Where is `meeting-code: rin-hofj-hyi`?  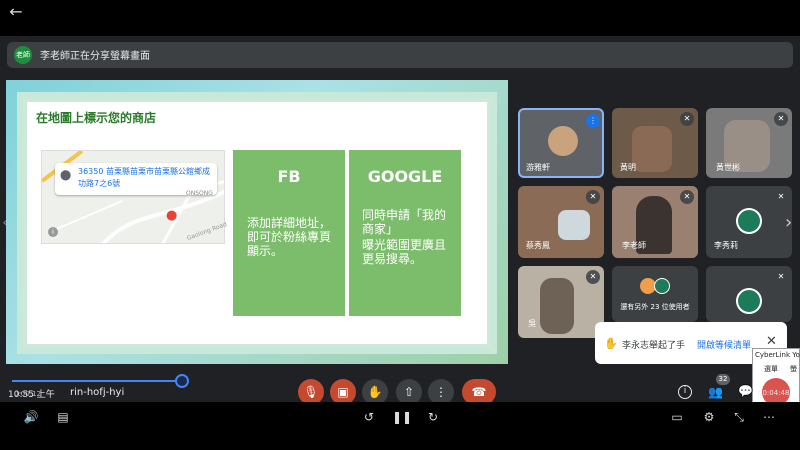
meeting-code: rin-hofj-hyi is located at coordinates (97, 392).